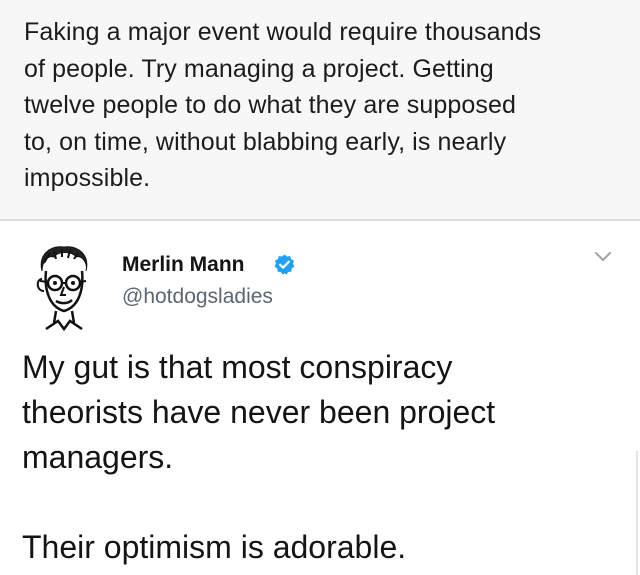 The height and width of the screenshot is (575, 640). Describe the element at coordinates (637, 513) in the screenshot. I see `scrollbar-edge` at that location.